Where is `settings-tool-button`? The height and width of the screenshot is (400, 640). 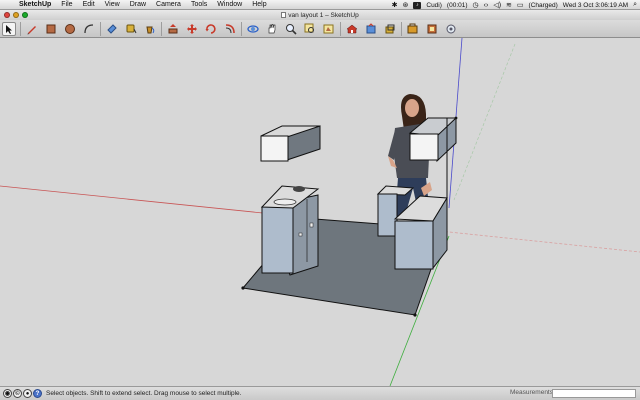 settings-tool-button is located at coordinates (451, 29).